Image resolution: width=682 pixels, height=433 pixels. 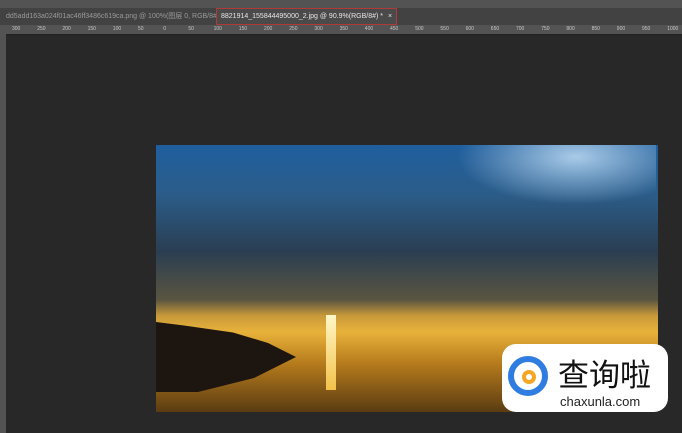 I want to click on ruler-label: 800, so click(x=570, y=29).